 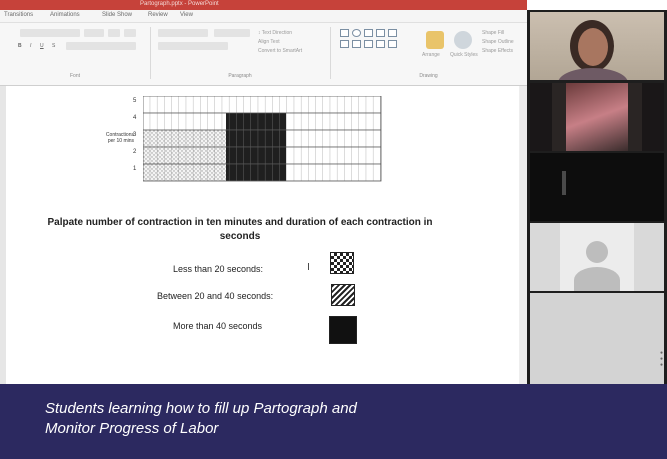 What do you see at coordinates (280, 51) in the screenshot?
I see `convert-smartart-label: Convert to SmartArt` at bounding box center [280, 51].